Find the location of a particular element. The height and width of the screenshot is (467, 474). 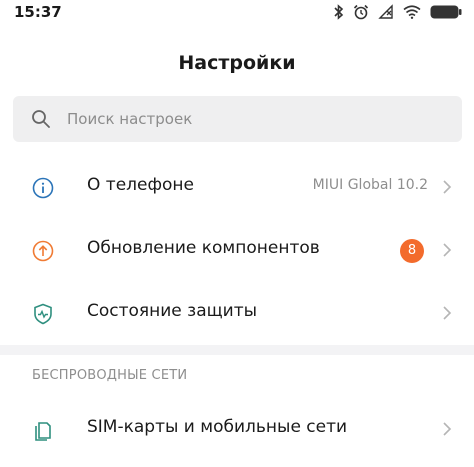

miui-version-value: MIUI Global 10.2 is located at coordinates (370, 185).